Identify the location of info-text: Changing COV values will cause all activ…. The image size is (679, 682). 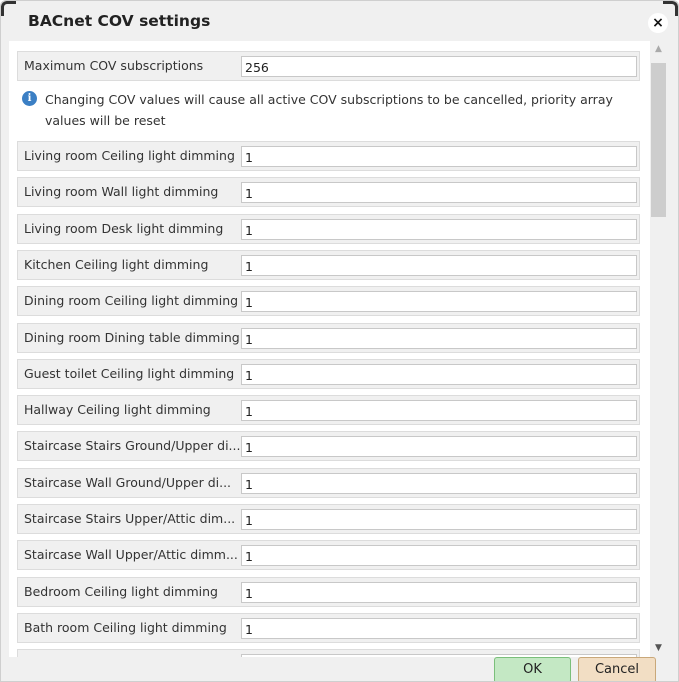
(329, 110).